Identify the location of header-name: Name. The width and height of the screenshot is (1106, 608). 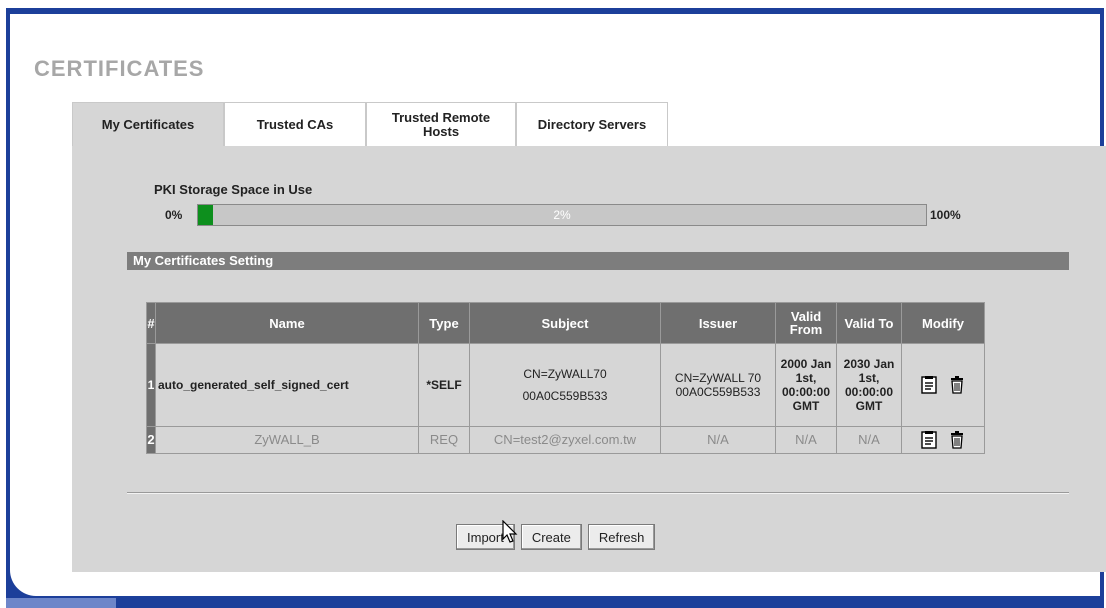
(287, 323).